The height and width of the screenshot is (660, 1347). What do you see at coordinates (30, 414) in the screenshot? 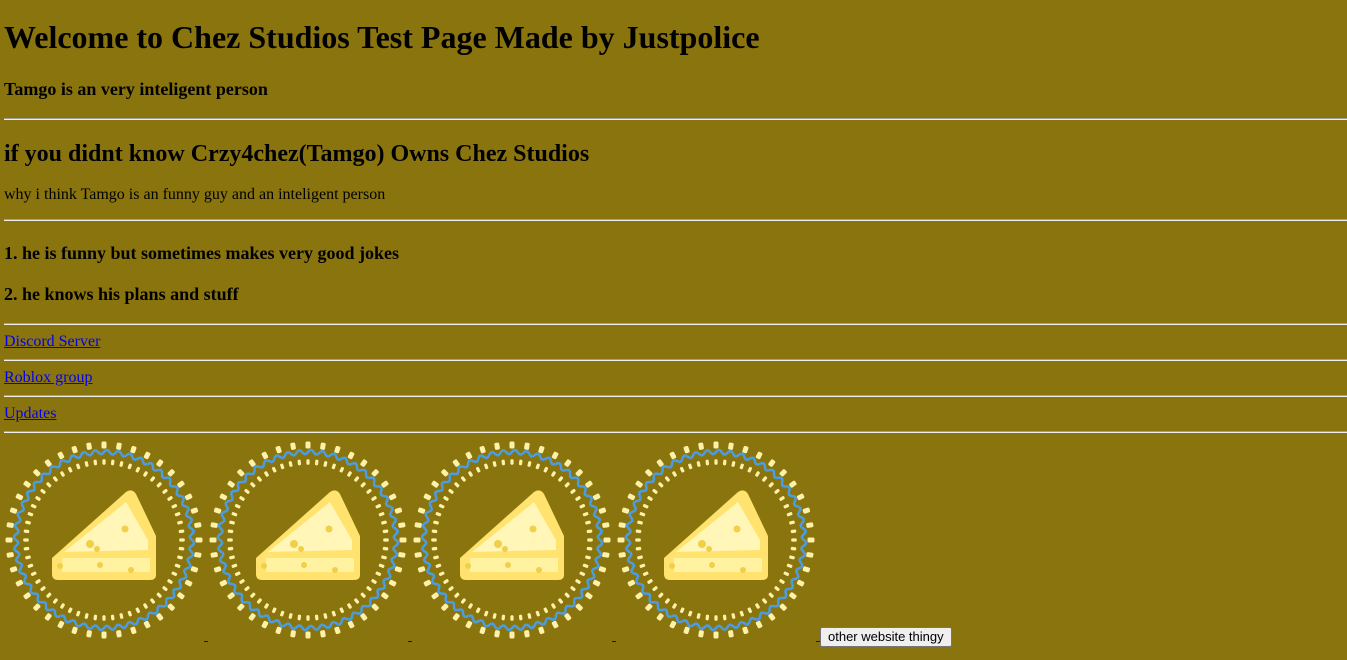
I see `updates-link: Updates` at bounding box center [30, 414].